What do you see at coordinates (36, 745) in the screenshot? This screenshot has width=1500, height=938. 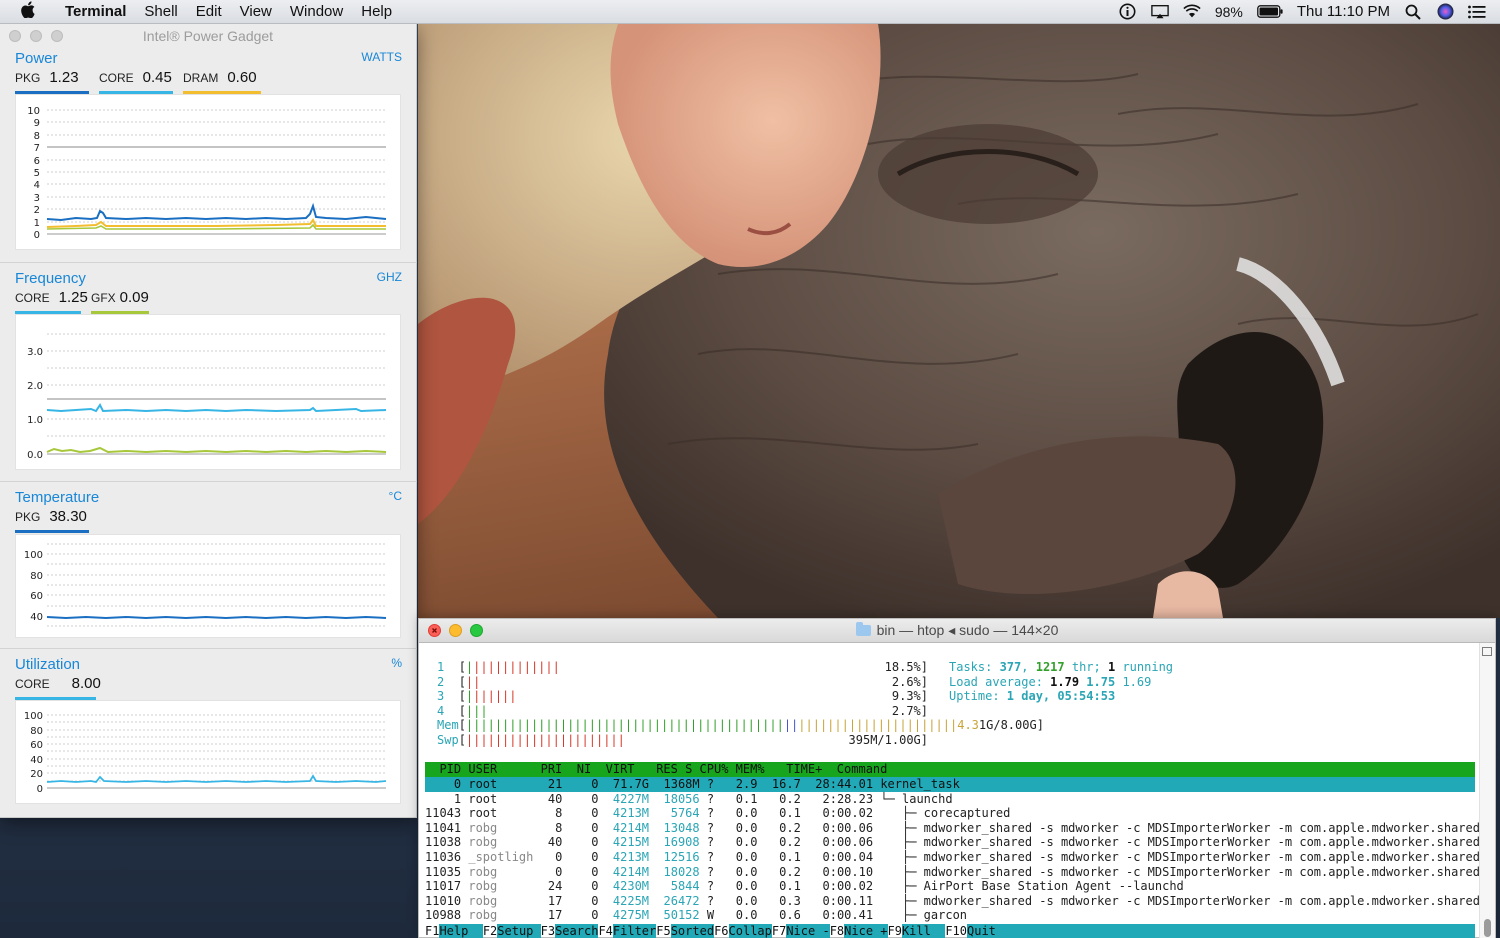 I see `y-tick: 60` at bounding box center [36, 745].